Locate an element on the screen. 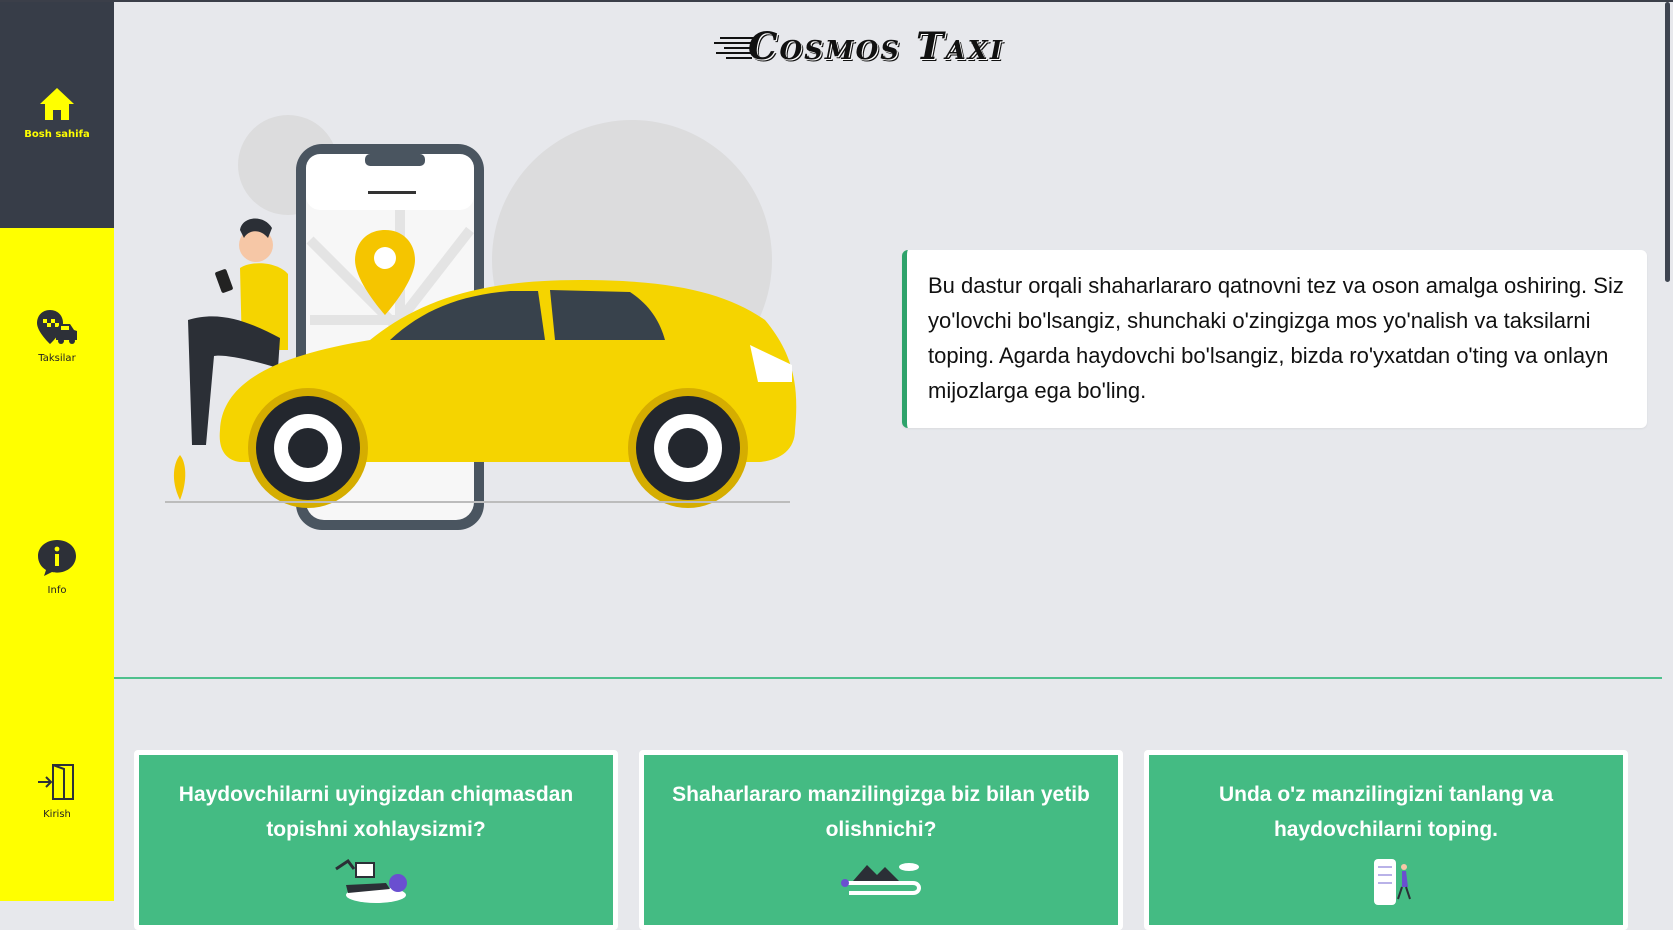 This screenshot has width=1673, height=930. sidebar-item-taxis: Taksilar is located at coordinates (57, 336).